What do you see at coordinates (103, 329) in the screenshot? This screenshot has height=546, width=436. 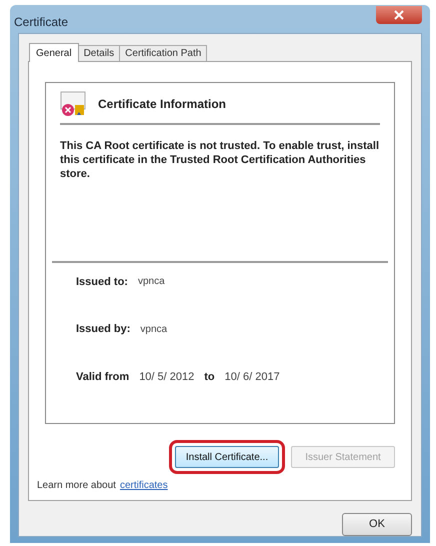 I see `field-label: Issued by:` at bounding box center [103, 329].